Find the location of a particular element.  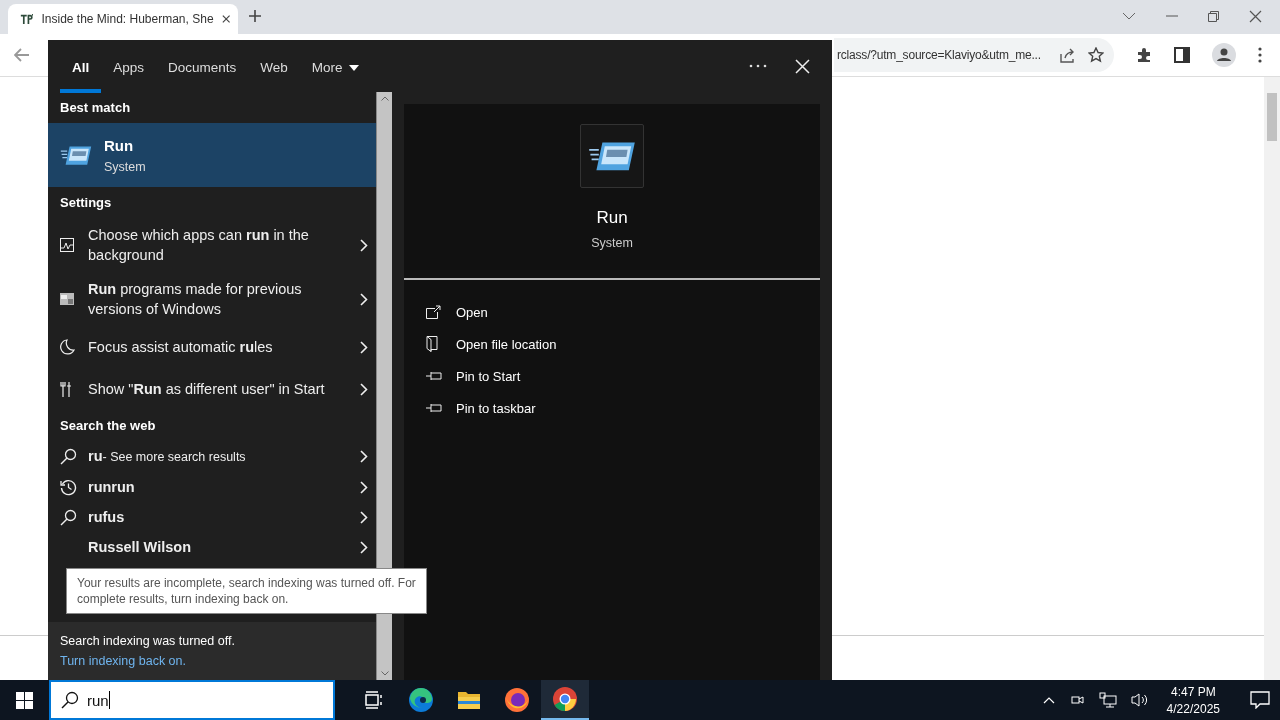

filter-tab: All is located at coordinates (81, 69).